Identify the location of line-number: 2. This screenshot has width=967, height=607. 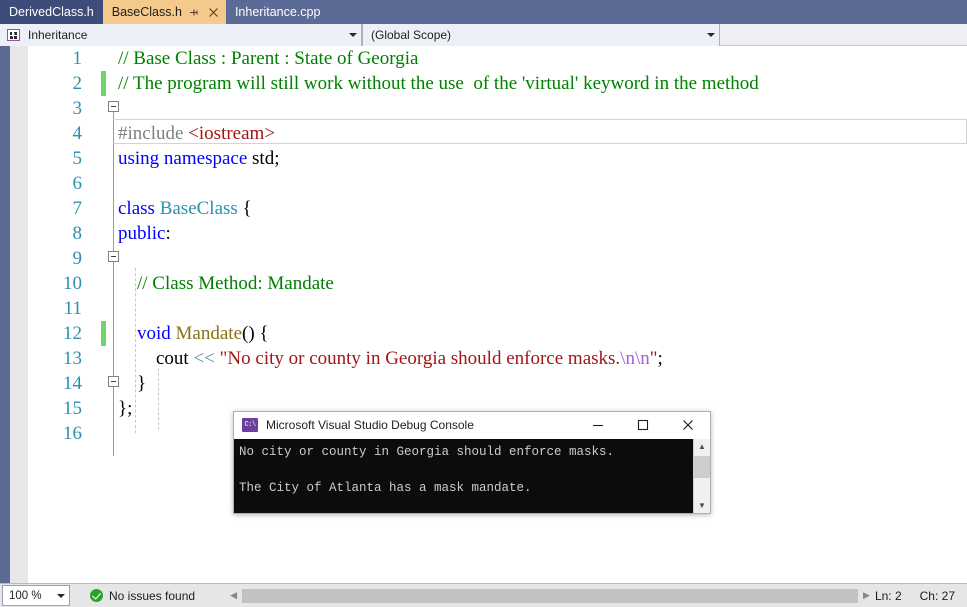
(77, 83).